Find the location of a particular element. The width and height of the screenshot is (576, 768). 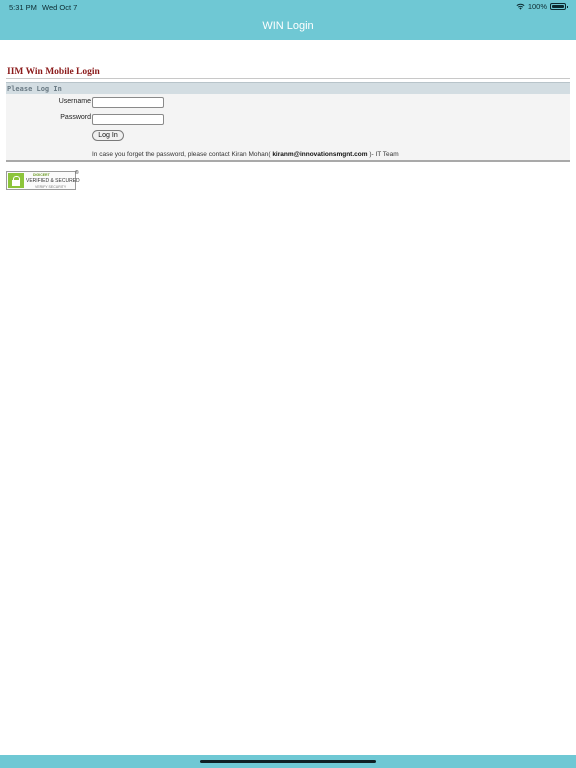

status-date: Wed Oct 7 is located at coordinates (60, 7).